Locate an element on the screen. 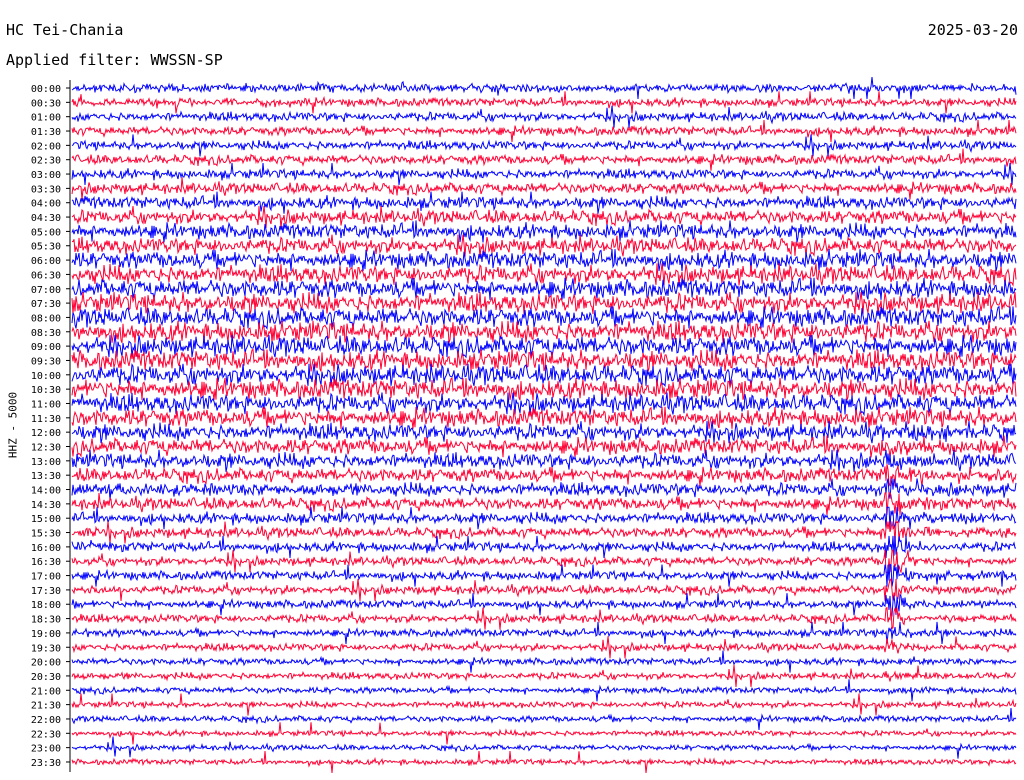  row-time-label: 00:30 is located at coordinates (46, 103).